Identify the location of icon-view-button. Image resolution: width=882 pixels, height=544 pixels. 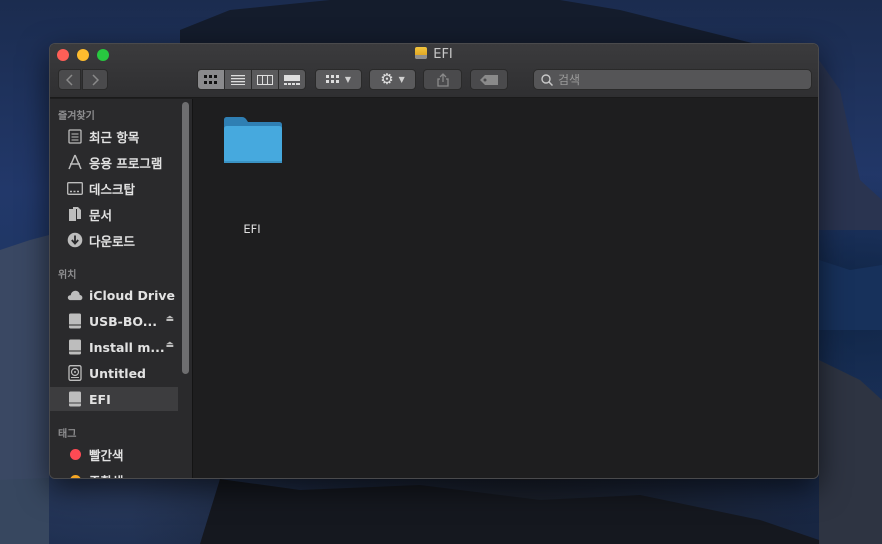
(211, 79).